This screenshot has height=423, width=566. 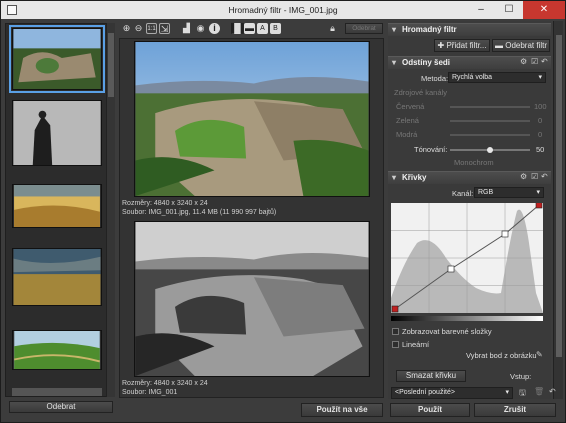 What do you see at coordinates (200, 28) in the screenshot?
I see `circle-icon: ◉` at bounding box center [200, 28].